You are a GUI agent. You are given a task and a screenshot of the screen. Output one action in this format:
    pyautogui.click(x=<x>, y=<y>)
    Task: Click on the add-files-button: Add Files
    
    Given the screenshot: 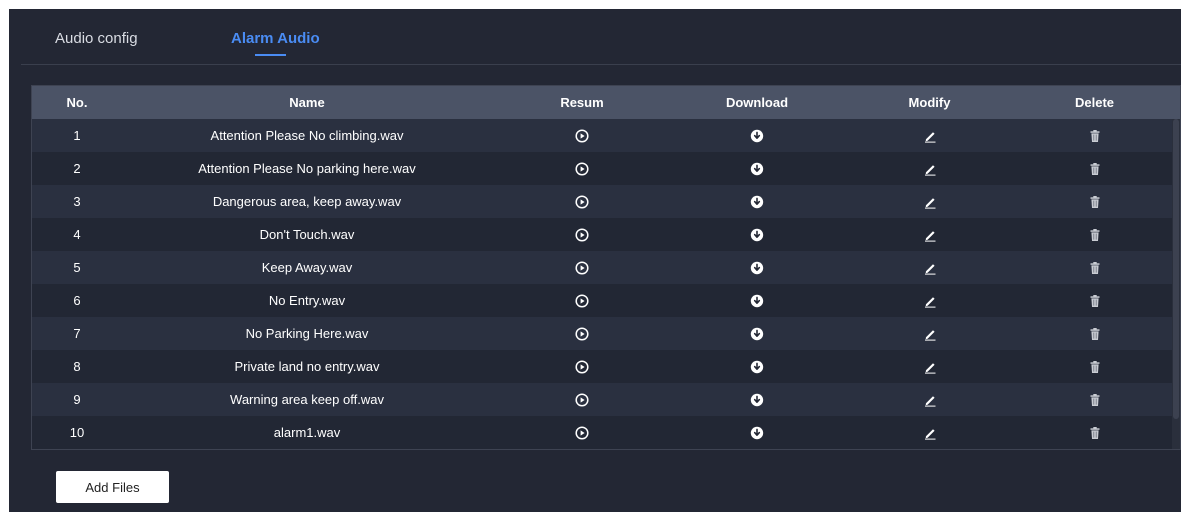 What is the action you would take?
    pyautogui.click(x=112, y=487)
    